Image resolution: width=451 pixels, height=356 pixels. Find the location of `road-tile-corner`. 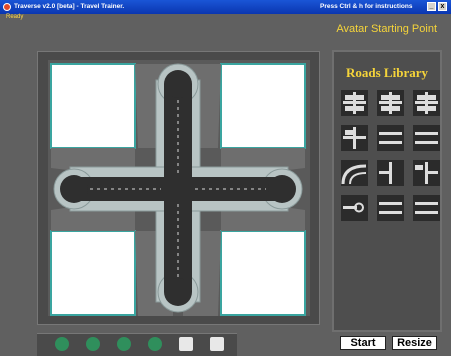

road-tile-corner is located at coordinates (390, 173).